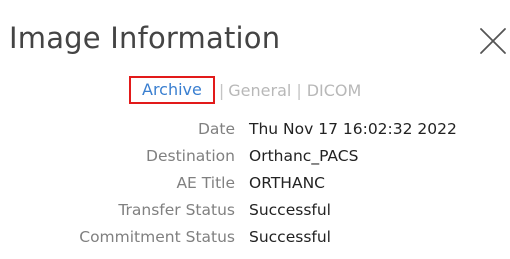  I want to click on dialog-title: Image Information, so click(145, 38).